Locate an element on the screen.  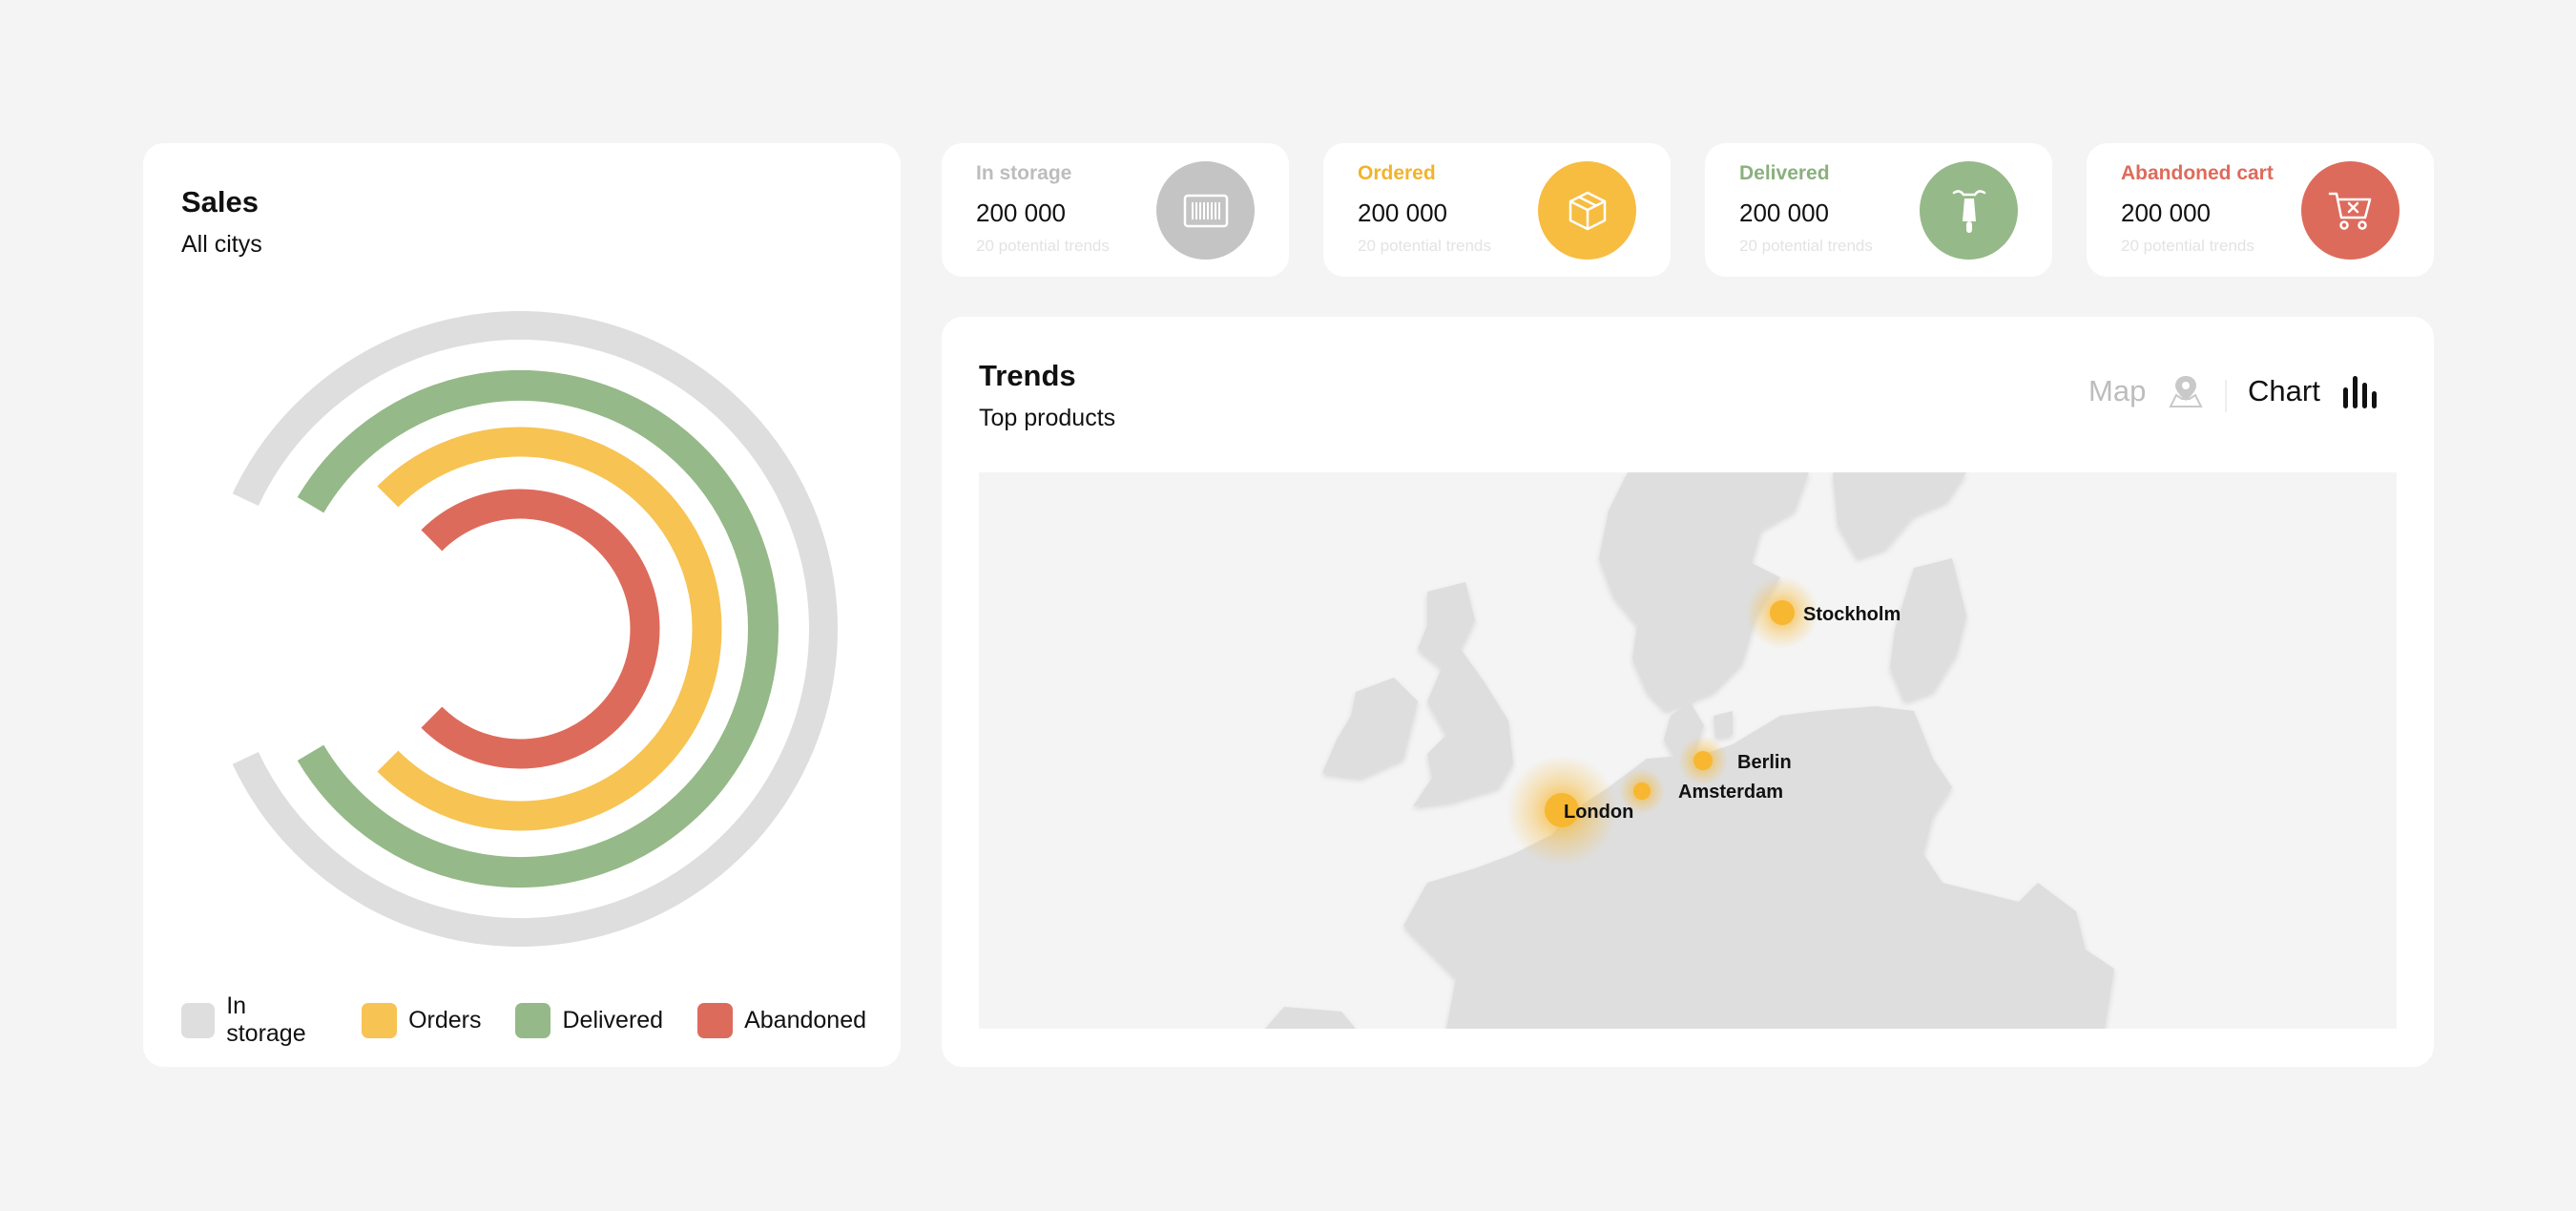
scooter-icon is located at coordinates (1968, 211).